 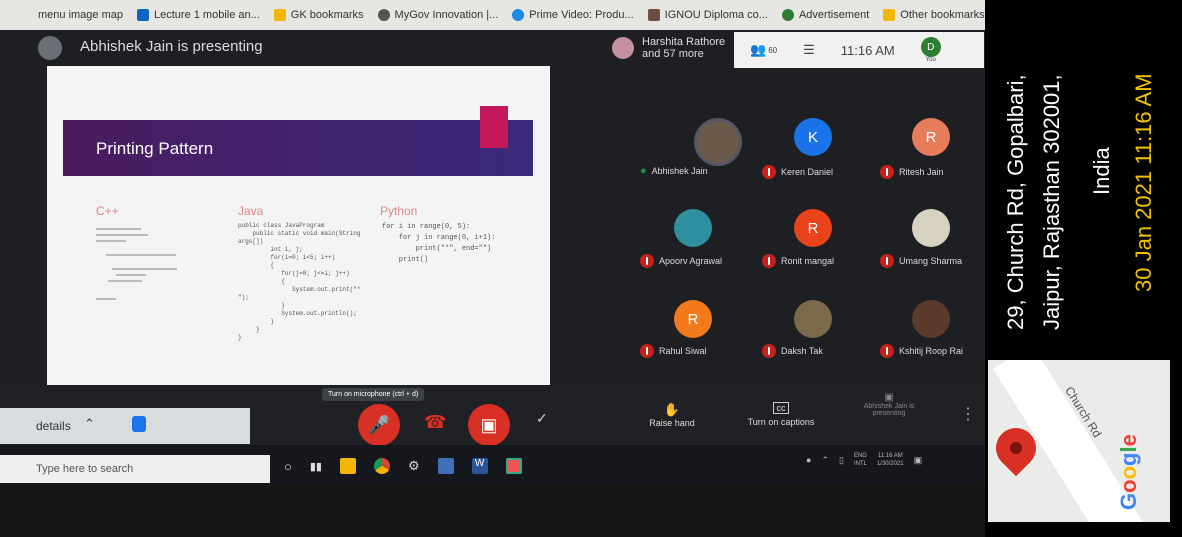 What do you see at coordinates (1015, 202) in the screenshot?
I see `address-line1: 29, Church Rd, Gopalbari,` at bounding box center [1015, 202].